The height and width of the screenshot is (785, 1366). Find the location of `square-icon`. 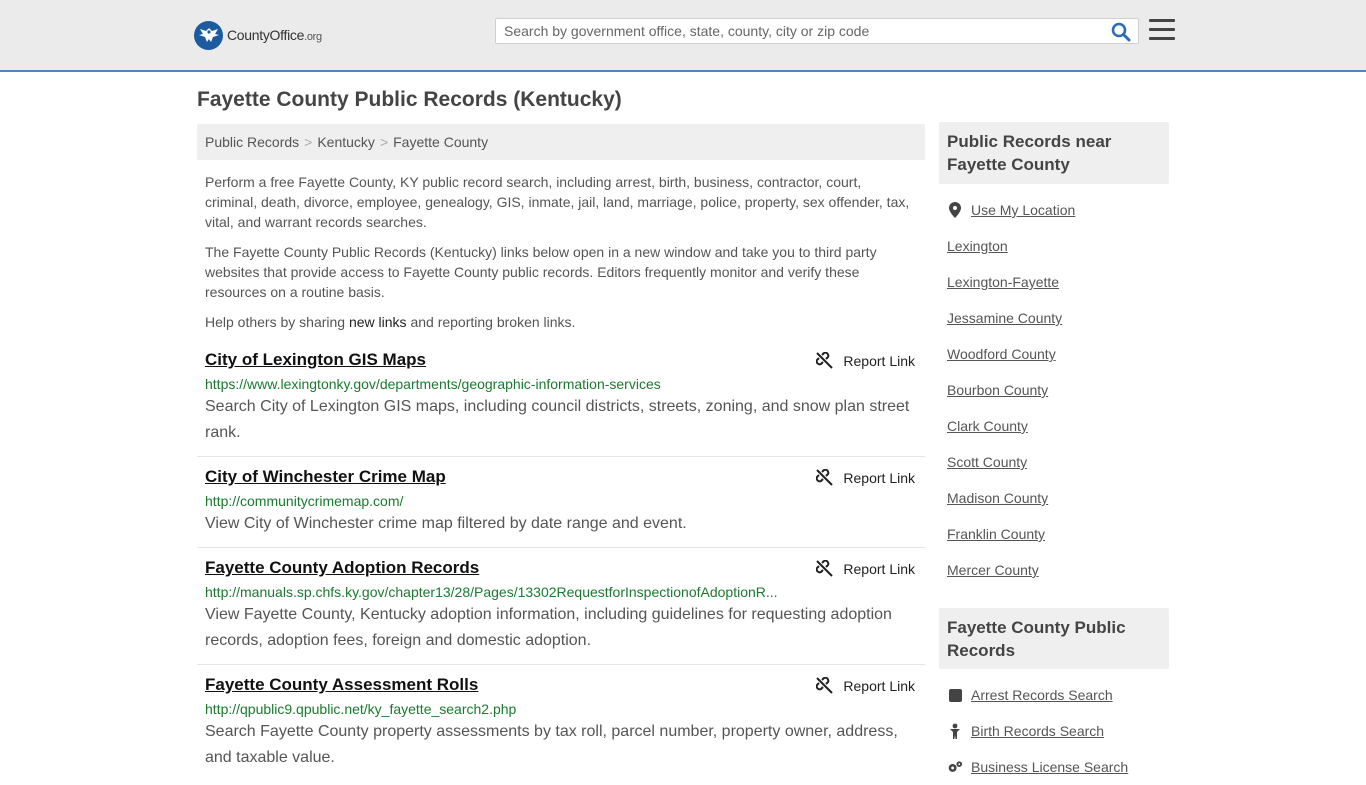

square-icon is located at coordinates (955, 695).